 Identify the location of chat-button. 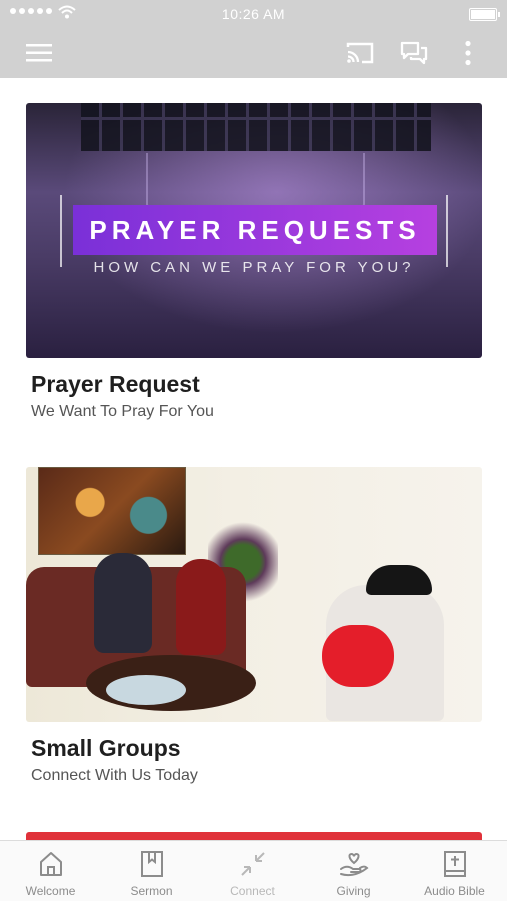
(414, 53).